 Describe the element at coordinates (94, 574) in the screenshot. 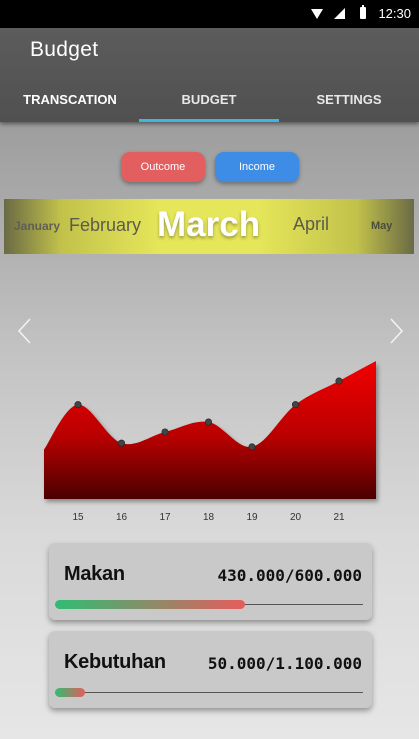

I see `budget-name: Makan` at that location.